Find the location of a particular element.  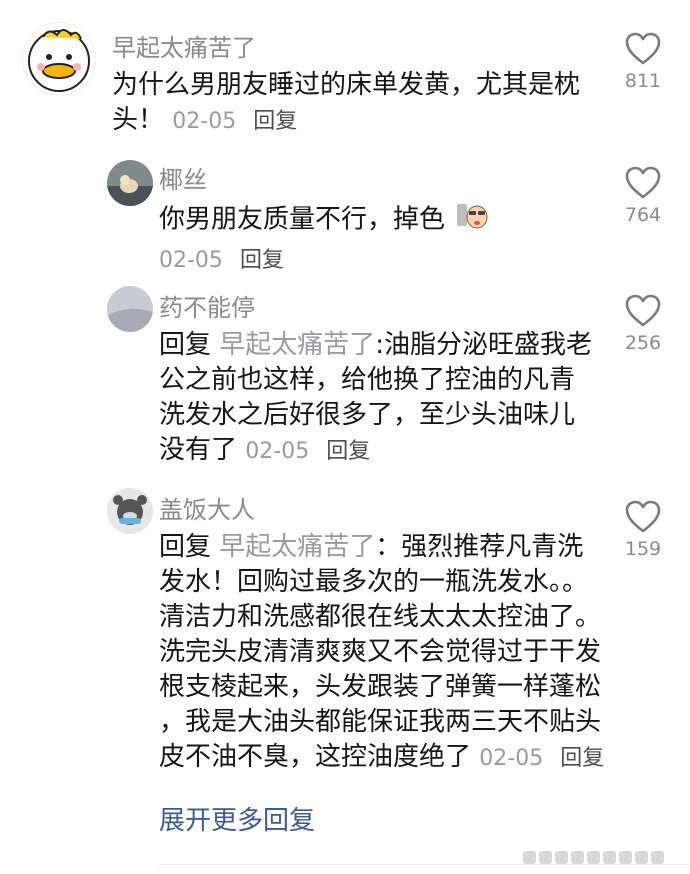

comment-line-last: 没有了 02-05 回复 is located at coordinates (379, 451).